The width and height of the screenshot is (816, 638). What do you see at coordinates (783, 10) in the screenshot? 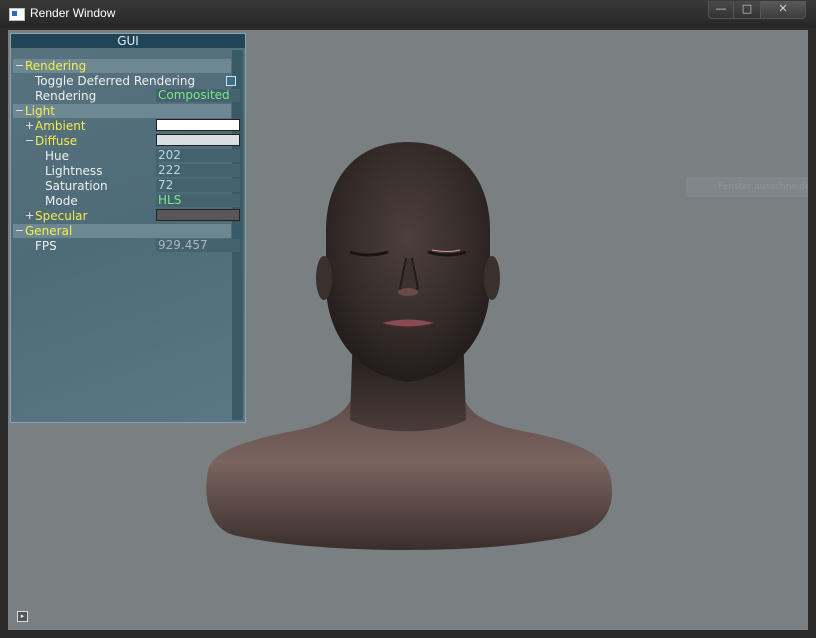
I see `close-button: ✕` at bounding box center [783, 10].